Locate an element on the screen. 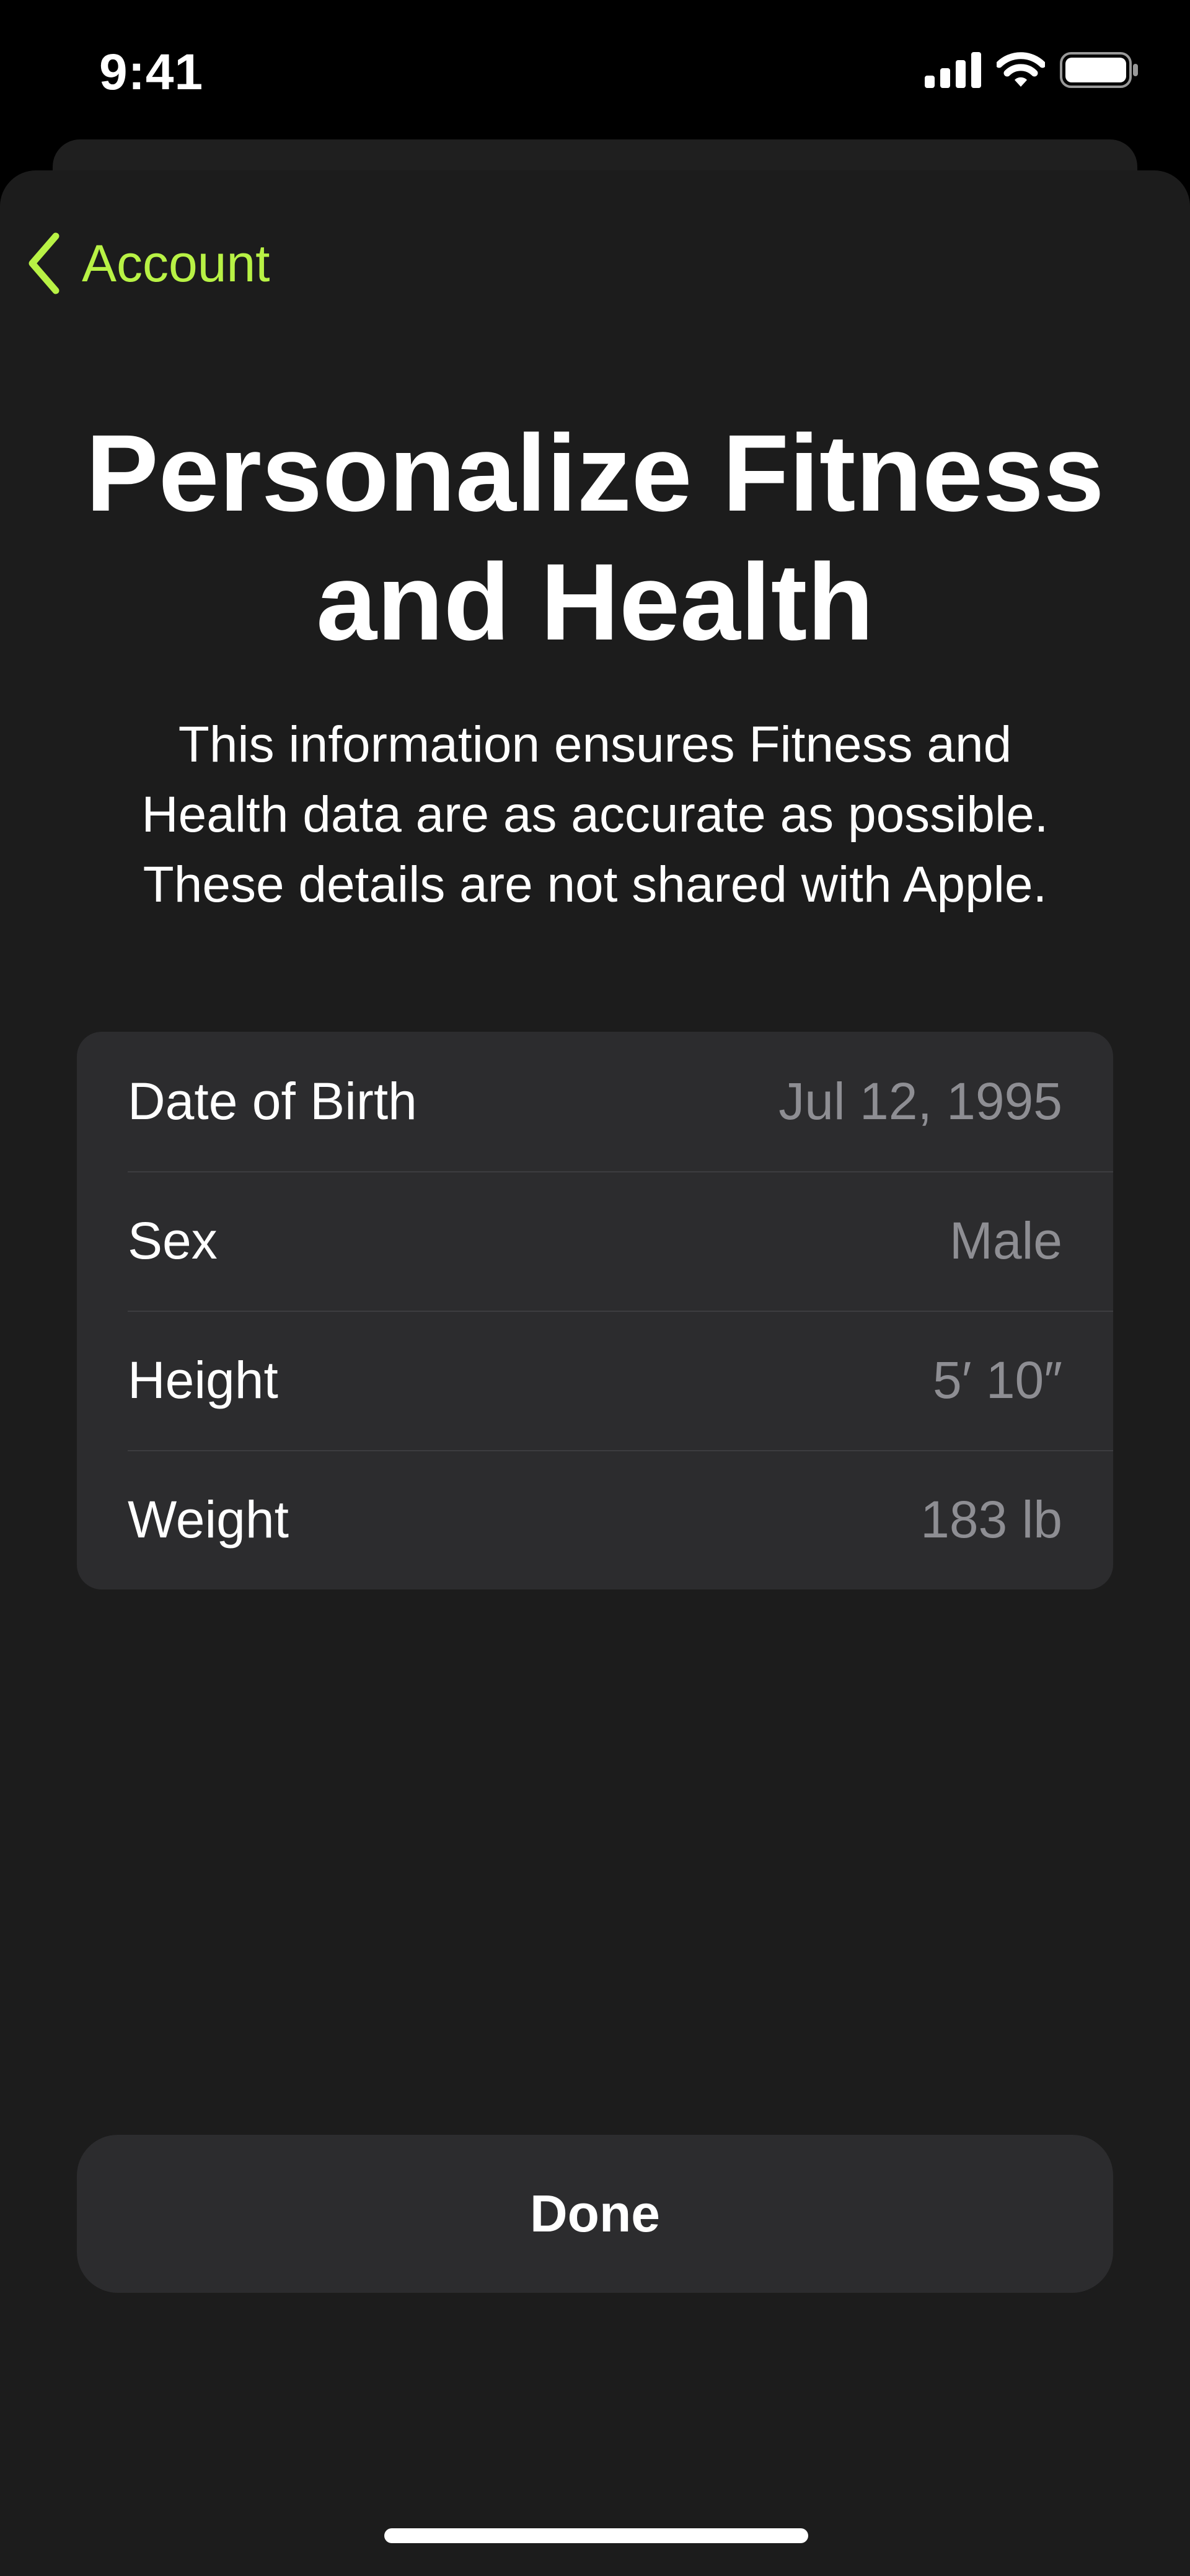 The image size is (1190, 2576). page-description-line-1: This information ensures Fitness and is located at coordinates (595, 745).